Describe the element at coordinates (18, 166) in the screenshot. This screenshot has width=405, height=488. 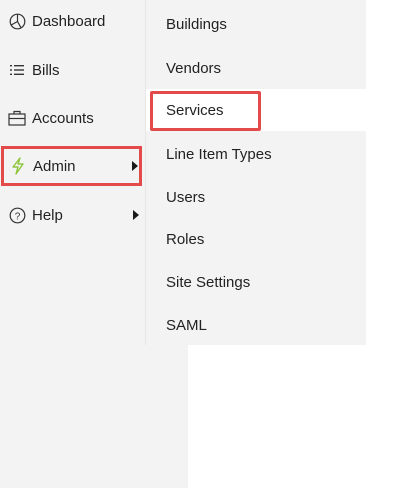
I see `bolt-icon` at that location.